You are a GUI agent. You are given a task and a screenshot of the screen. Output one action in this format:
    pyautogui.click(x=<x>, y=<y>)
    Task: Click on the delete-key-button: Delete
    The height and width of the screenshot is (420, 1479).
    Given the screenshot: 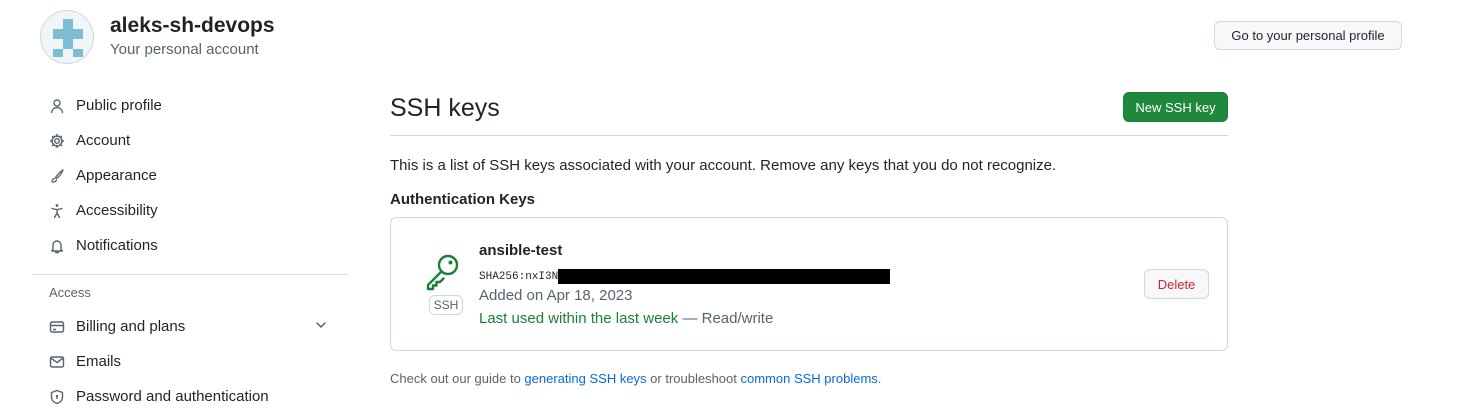 What is the action you would take?
    pyautogui.click(x=1176, y=284)
    